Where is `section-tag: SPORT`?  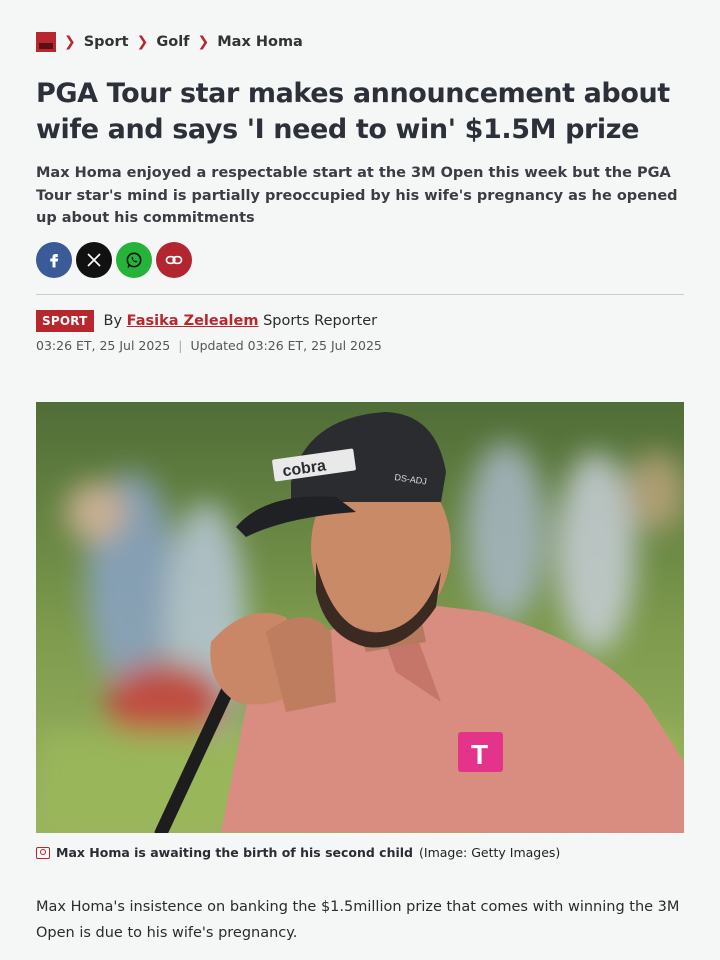
section-tag: SPORT is located at coordinates (65, 321).